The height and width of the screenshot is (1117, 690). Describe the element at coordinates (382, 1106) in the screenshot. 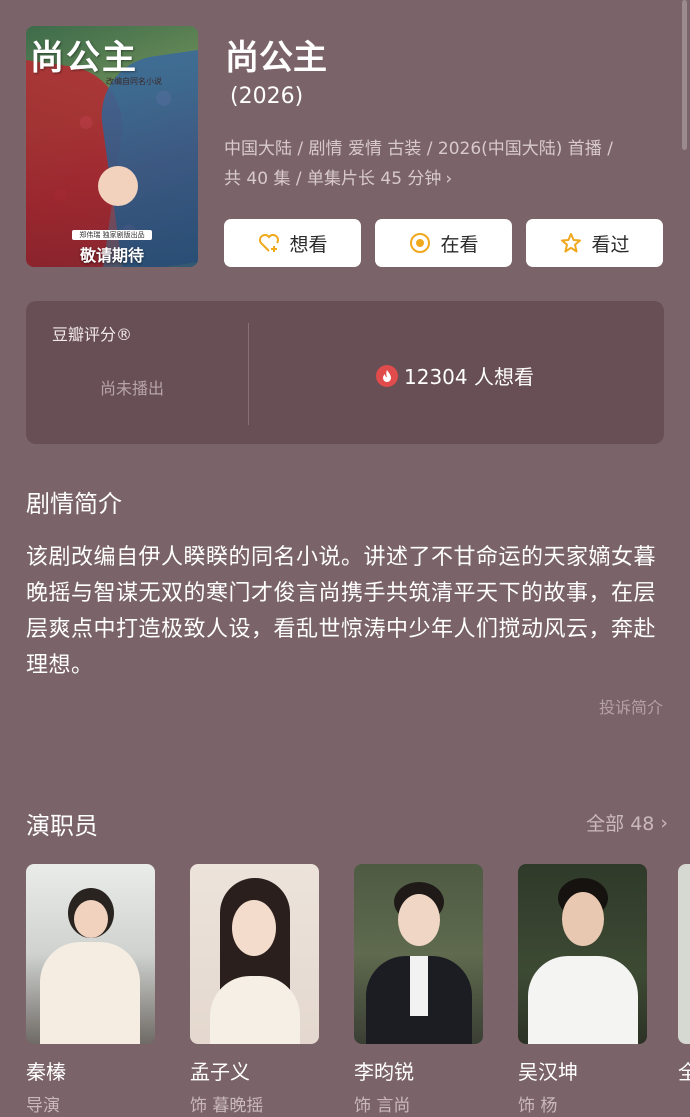

I see `cast-role: 饰 言尚` at that location.